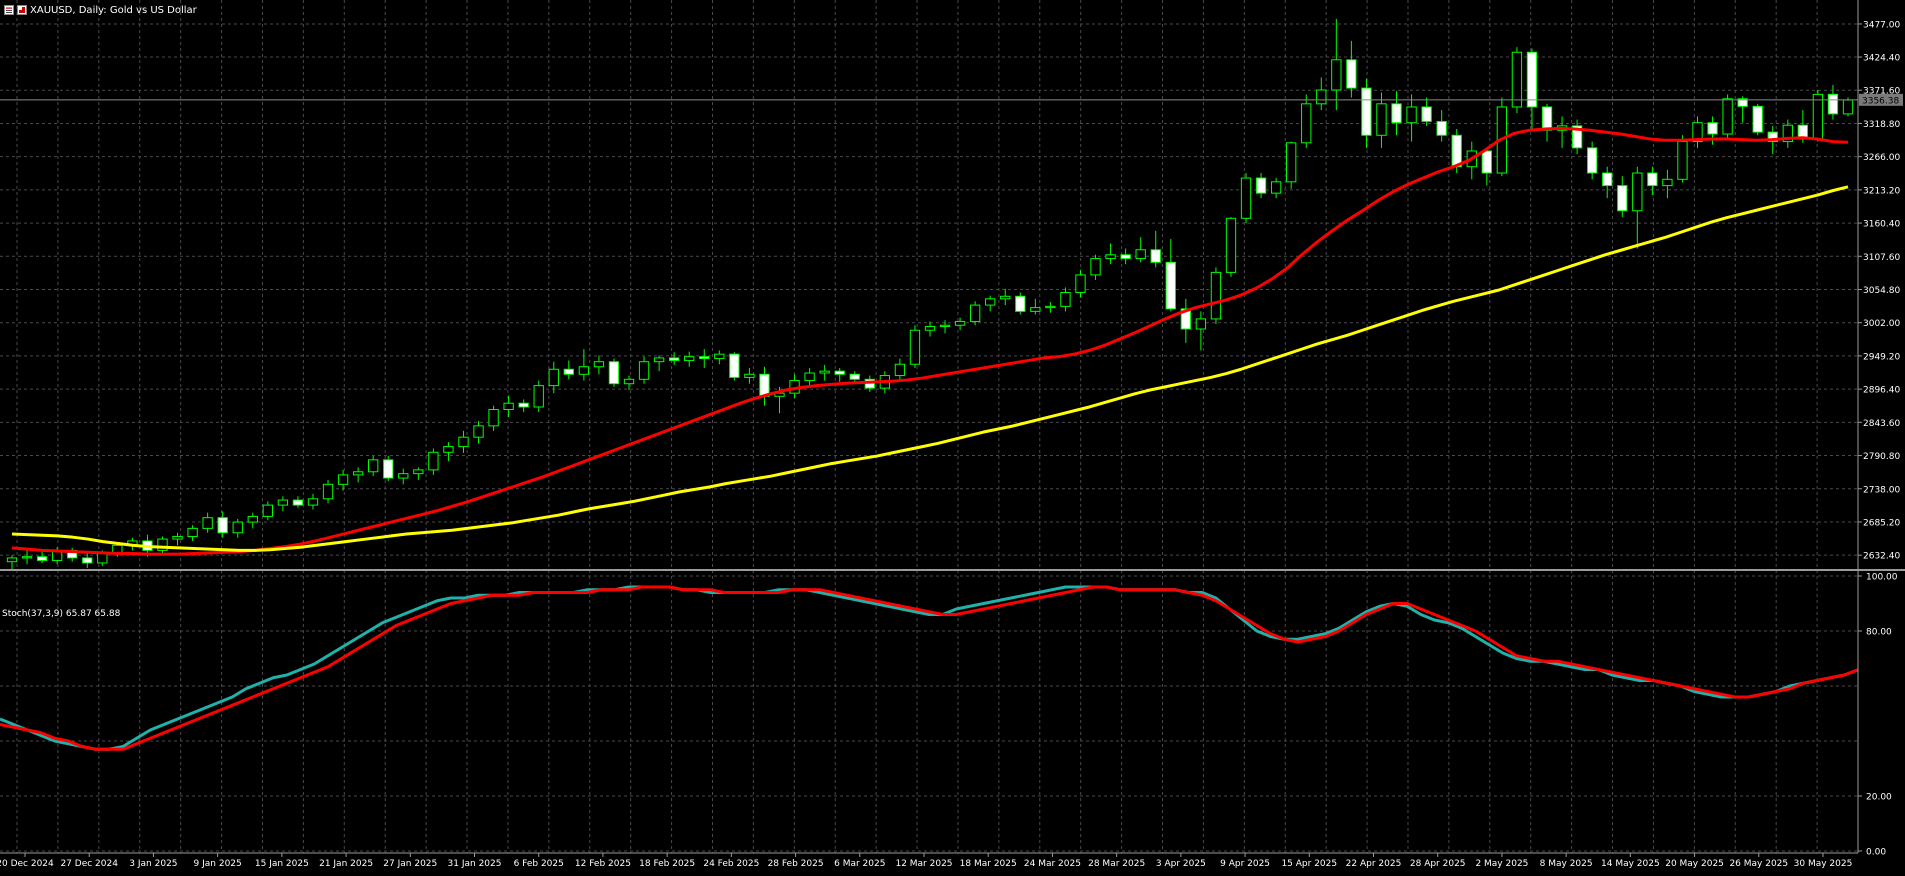 This screenshot has height=876, width=1905. Describe the element at coordinates (1881, 523) in the screenshot. I see `price-axis-label: 2685.20` at that location.